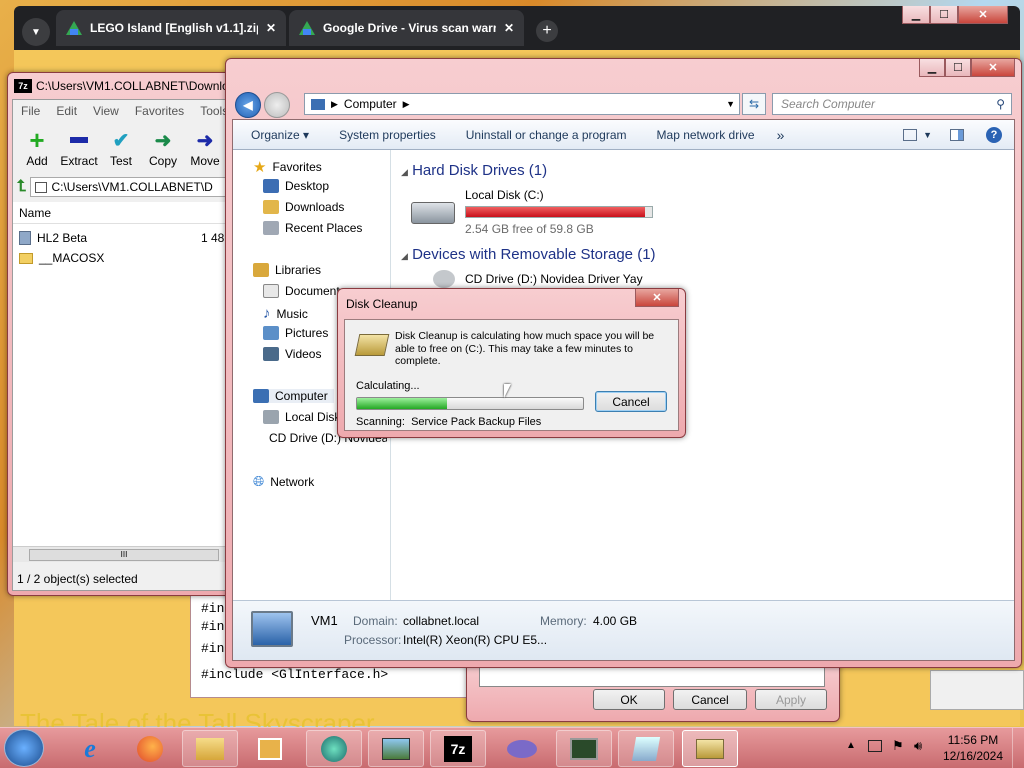 The image size is (1024, 768). Describe the element at coordinates (754, 104) in the screenshot. I see `refresh-button: ⇆` at that location.